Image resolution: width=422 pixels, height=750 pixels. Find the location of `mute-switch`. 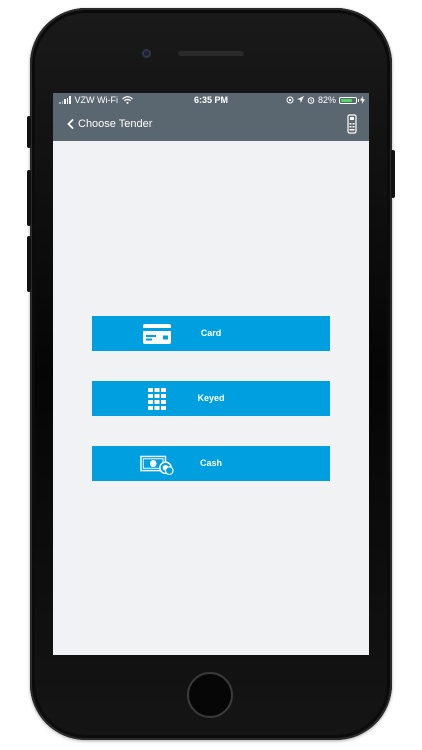

mute-switch is located at coordinates (29, 132).